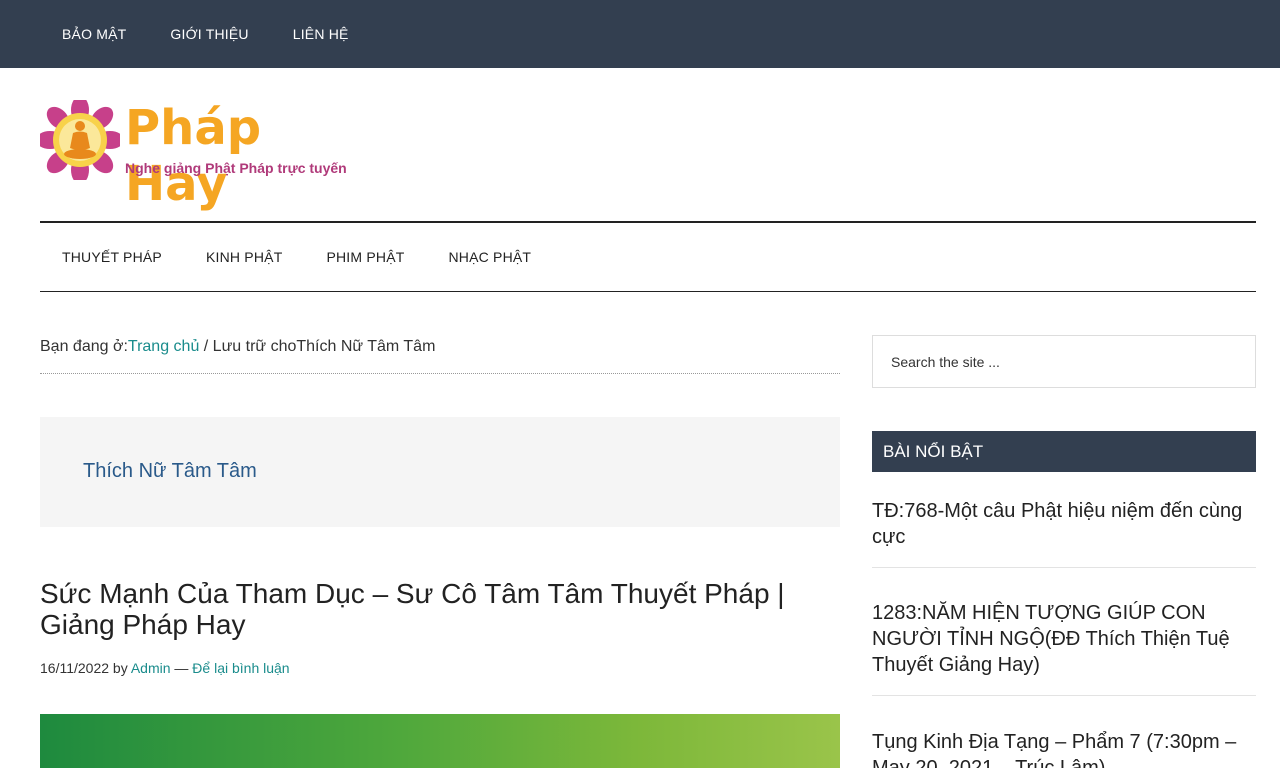  What do you see at coordinates (181, 668) in the screenshot?
I see `post-meta-dash: —` at bounding box center [181, 668].